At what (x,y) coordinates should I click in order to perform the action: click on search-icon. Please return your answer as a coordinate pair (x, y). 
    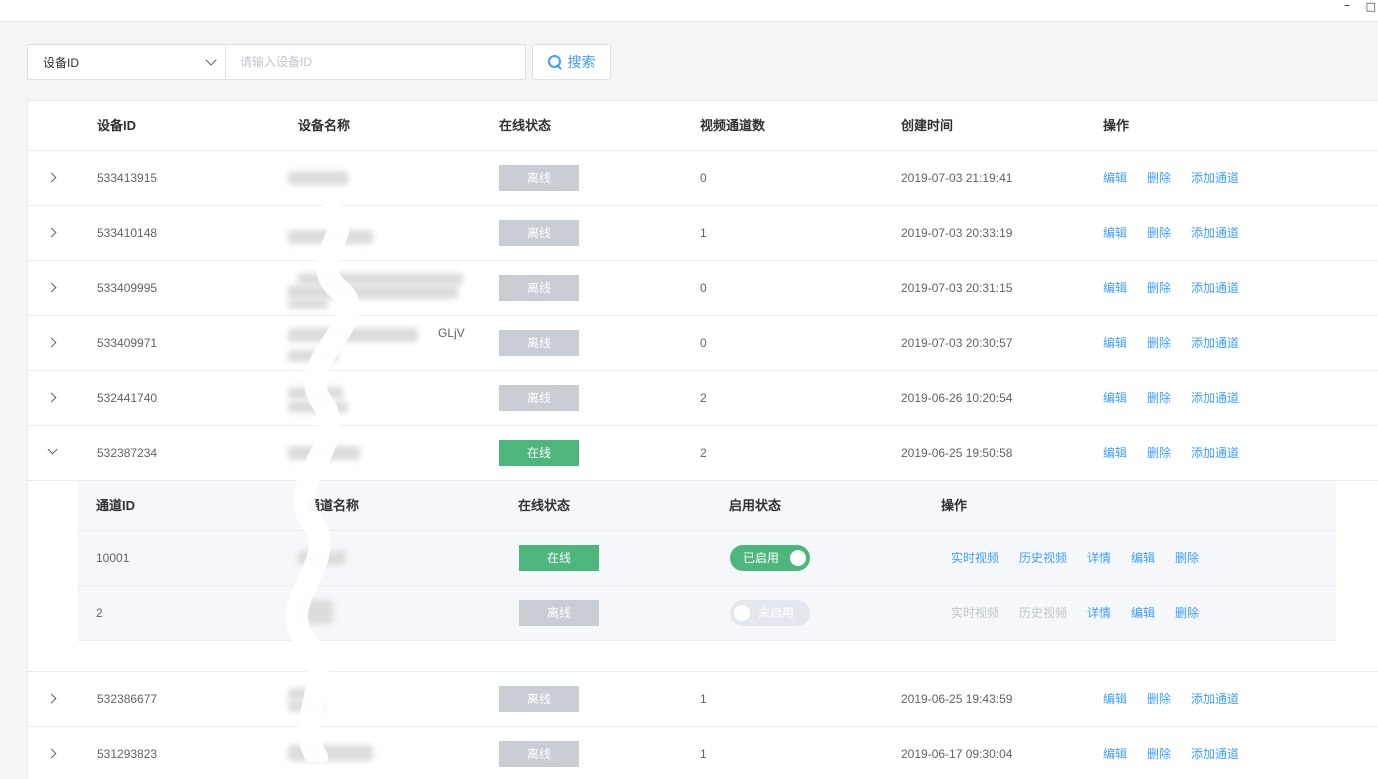
    Looking at the image, I should click on (555, 62).